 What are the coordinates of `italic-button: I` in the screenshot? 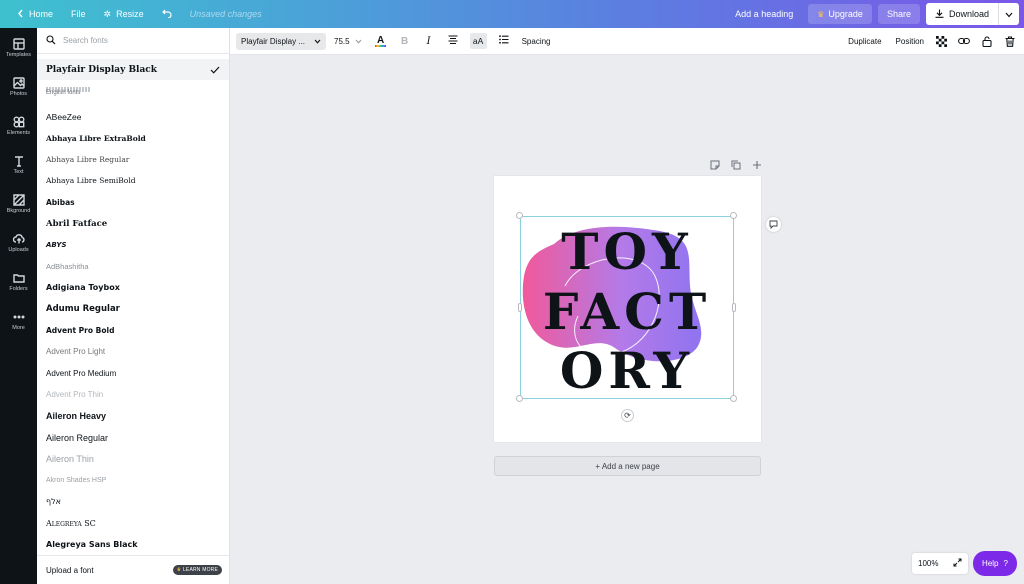 It's located at (429, 41).